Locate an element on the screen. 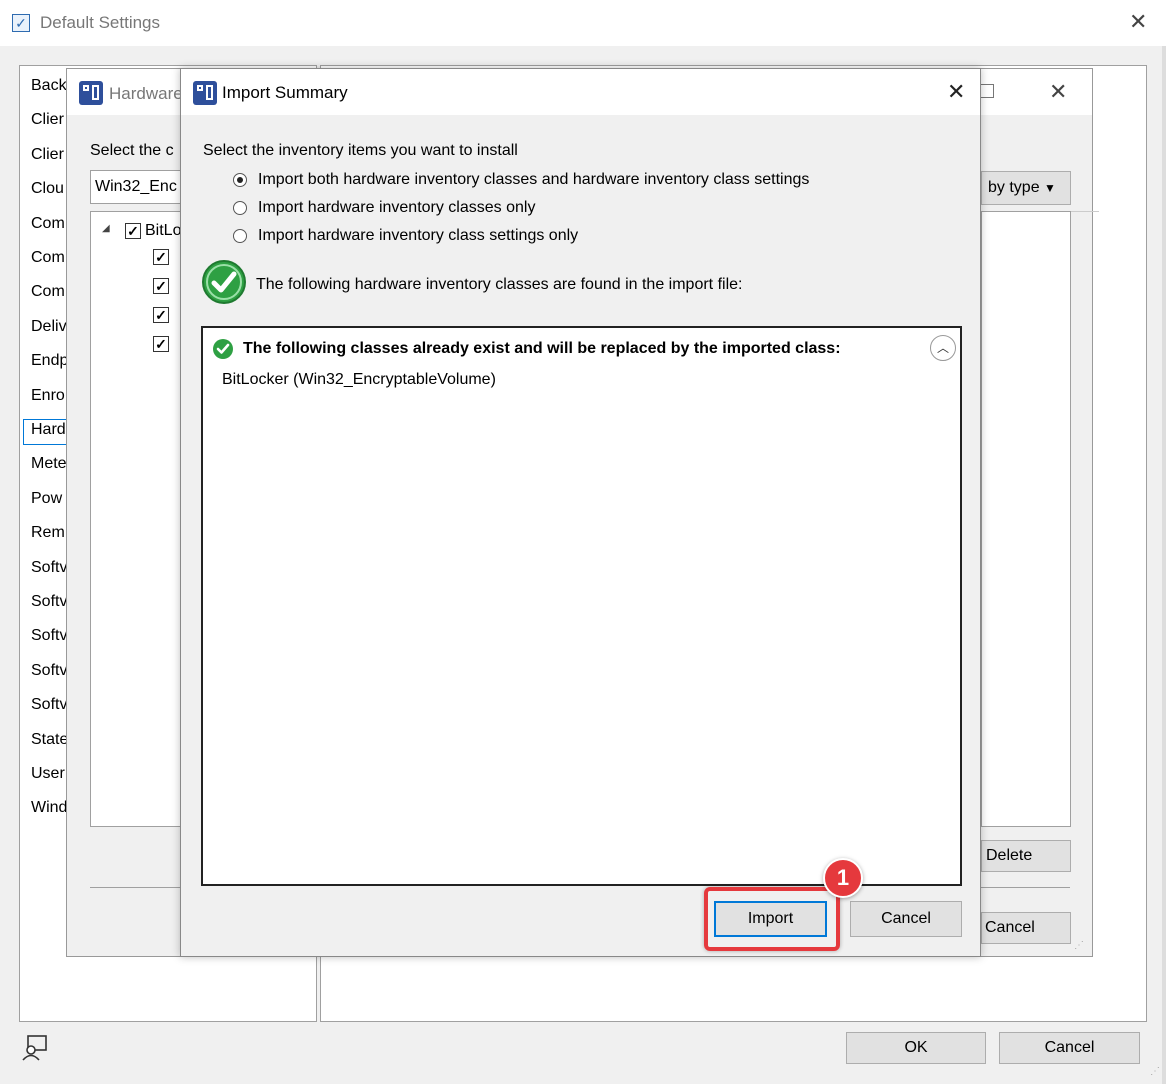 The image size is (1166, 1084). delete-button: Delete is located at coordinates (1026, 856).